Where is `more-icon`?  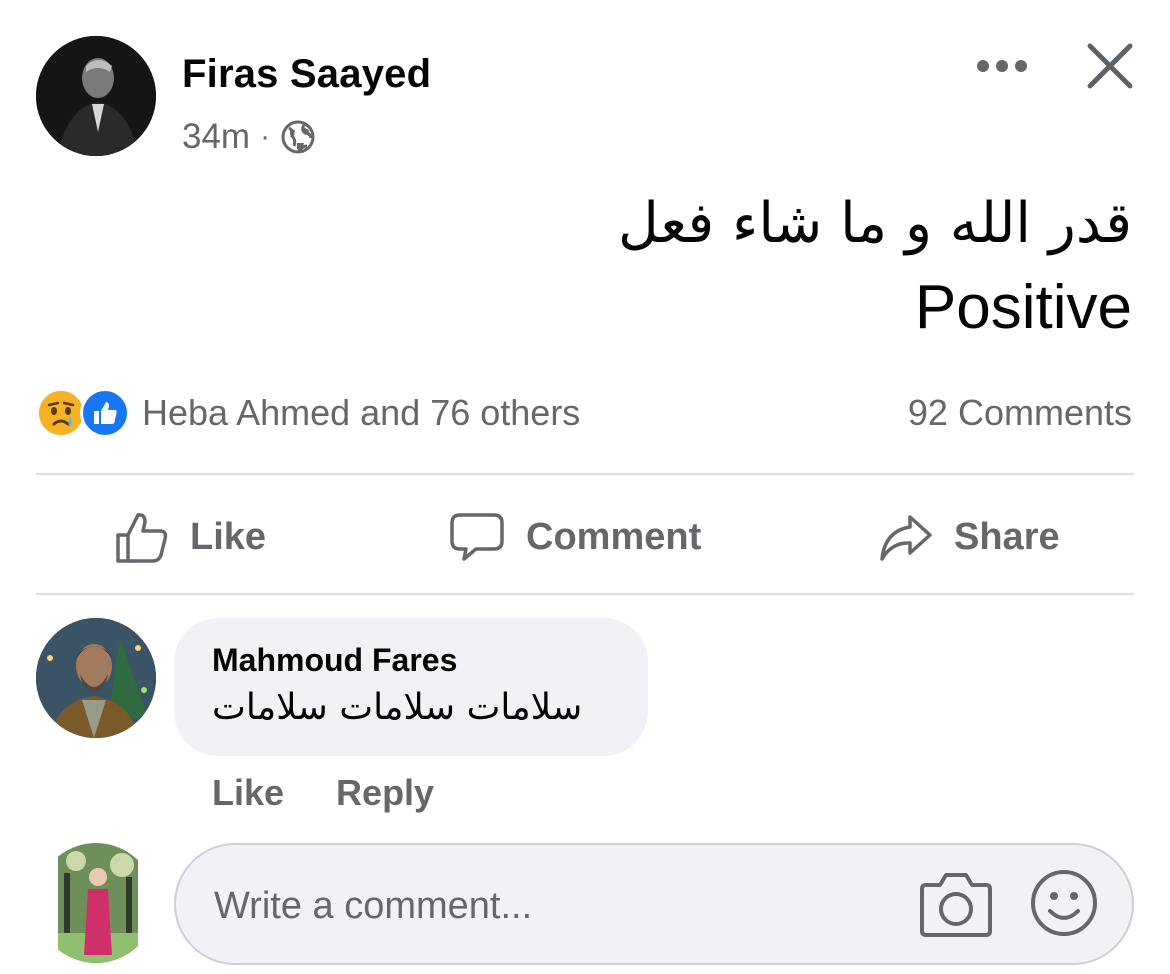 more-icon is located at coordinates (1002, 66).